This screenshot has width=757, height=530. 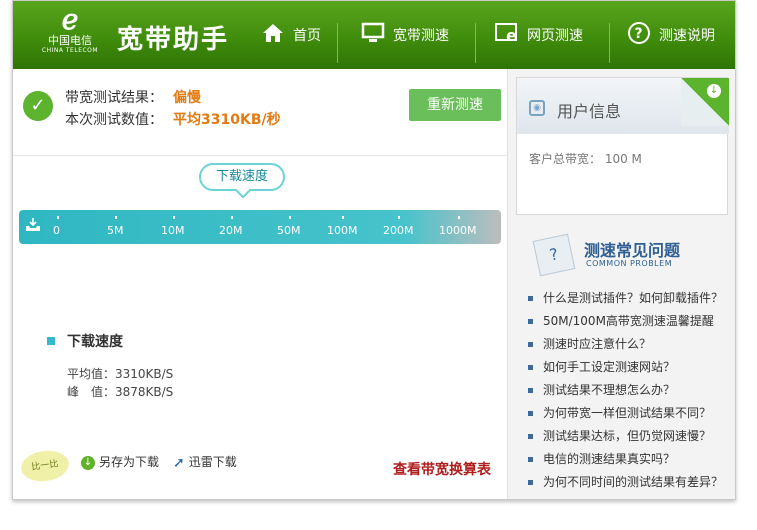 I want to click on thunder-download-link: ➚ 迅雷下载, so click(x=205, y=468).